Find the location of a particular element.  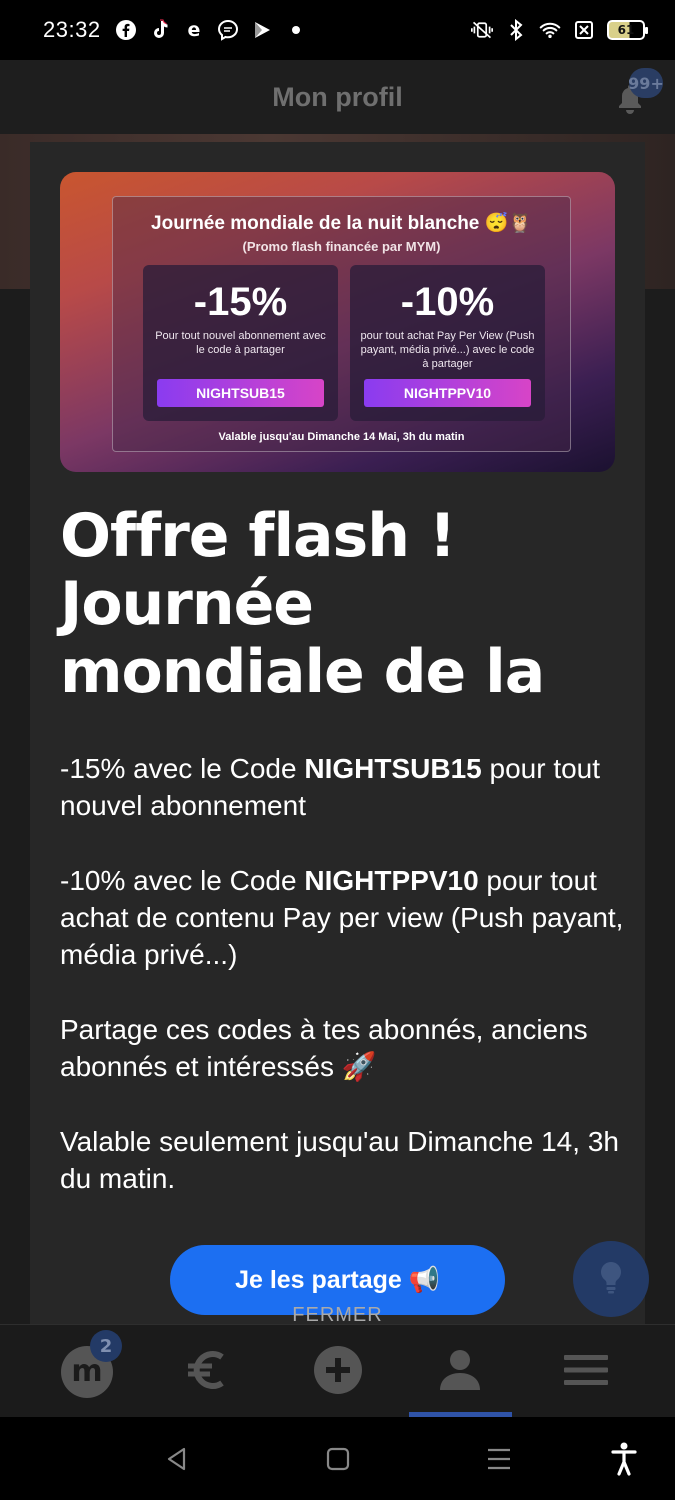

add-icon is located at coordinates (338, 1372).